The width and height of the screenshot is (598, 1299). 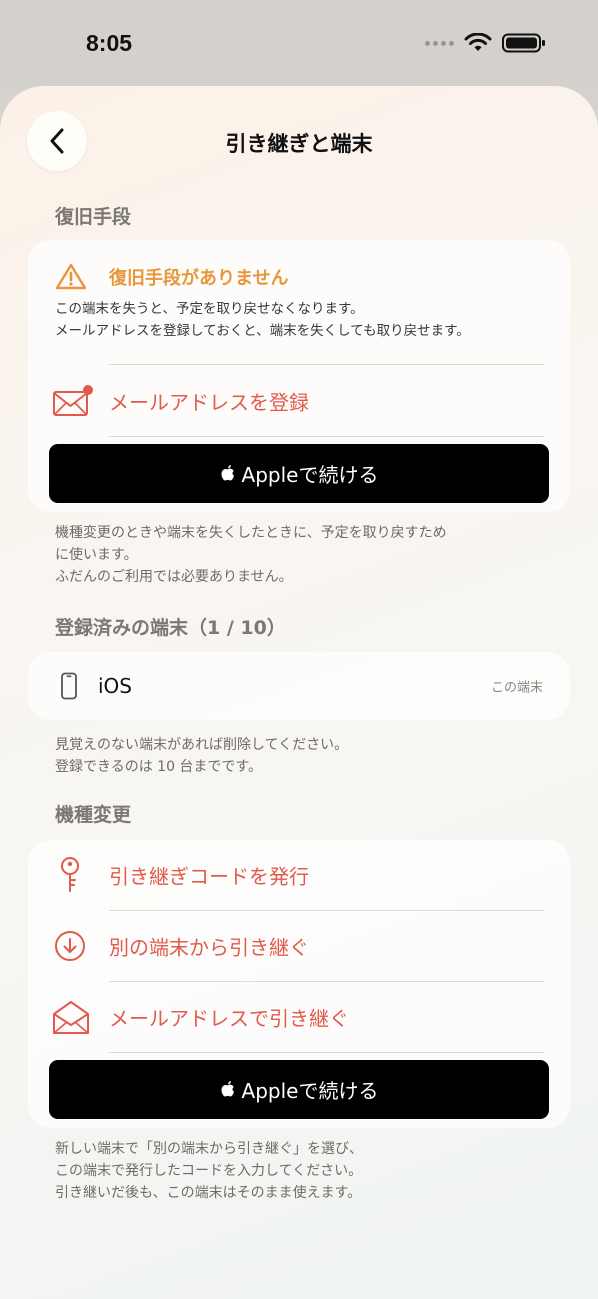 I want to click on footnote-line: 機種変更のときや端末を失くしたときに、予定を取り戻すため, so click(x=251, y=533).